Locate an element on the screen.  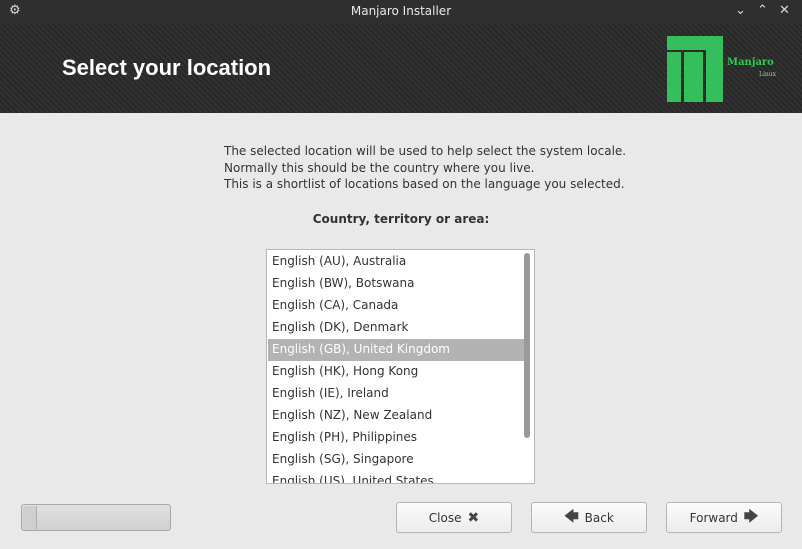
page-title: Select your location is located at coordinates (167, 67).